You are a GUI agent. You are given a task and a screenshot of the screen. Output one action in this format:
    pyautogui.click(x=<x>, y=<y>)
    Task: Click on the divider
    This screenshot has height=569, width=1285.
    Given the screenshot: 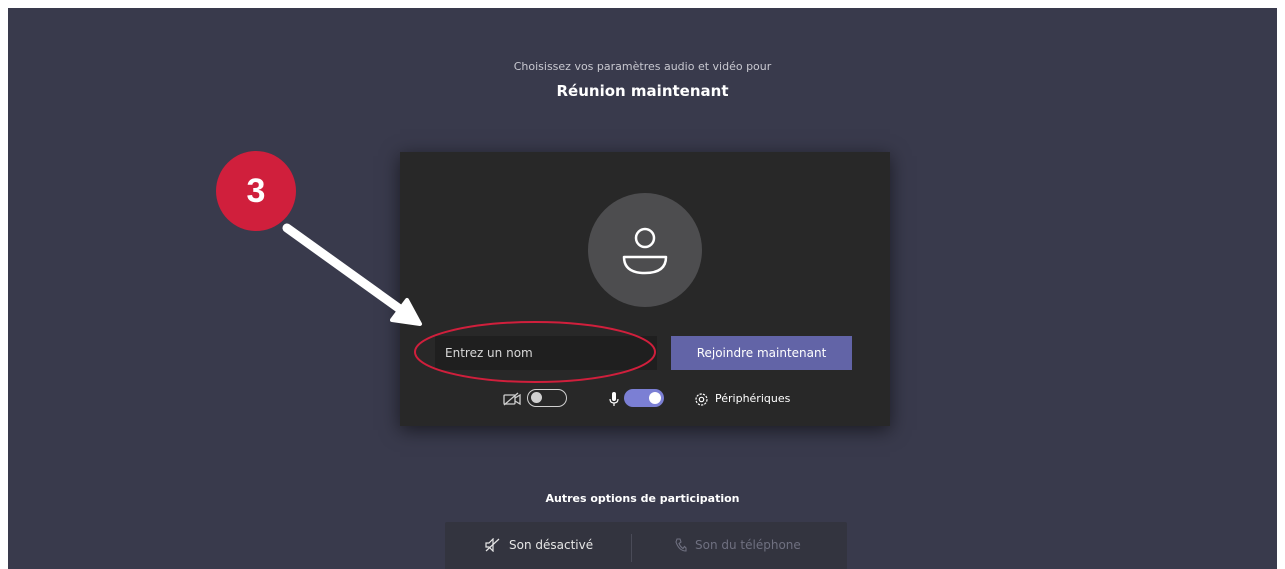 What is the action you would take?
    pyautogui.click(x=631, y=548)
    